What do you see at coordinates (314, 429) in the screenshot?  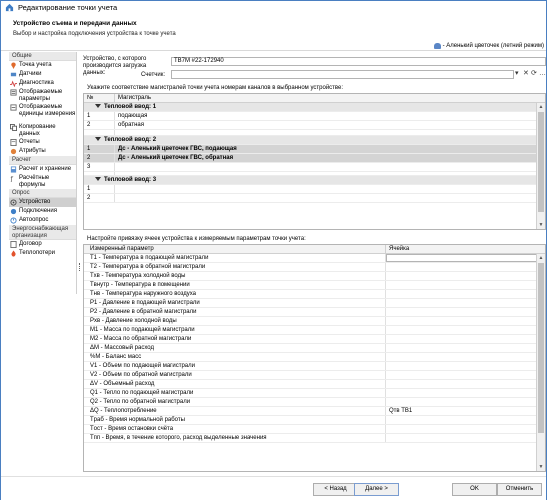 I see `table-row: Tост - Время остановки счёта` at bounding box center [314, 429].